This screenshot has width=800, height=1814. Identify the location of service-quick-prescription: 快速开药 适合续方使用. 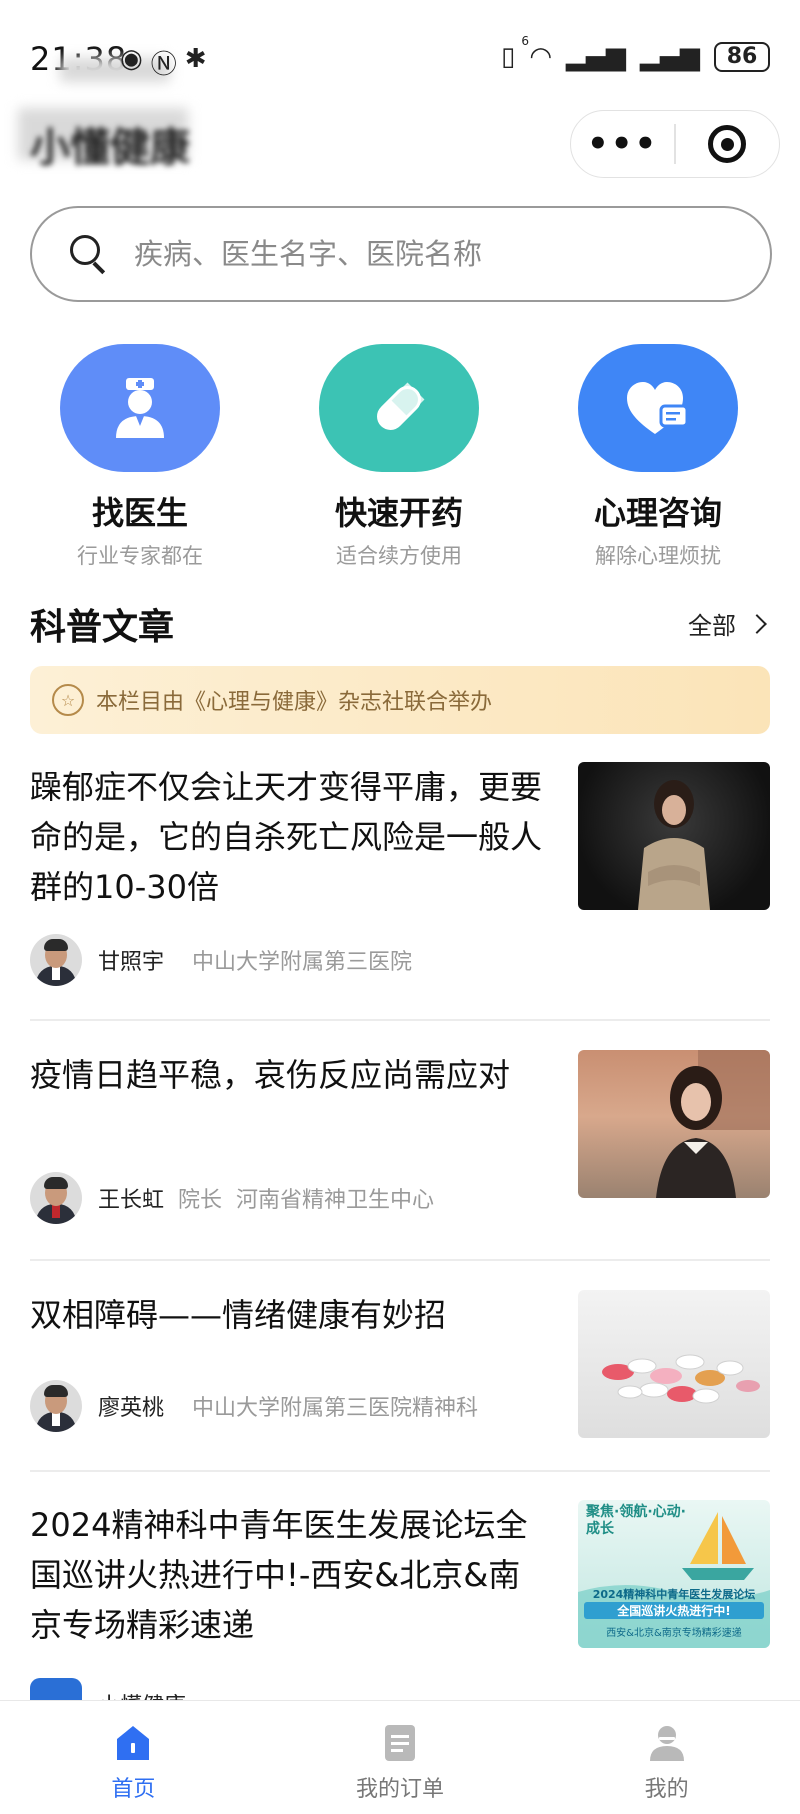
(399, 457).